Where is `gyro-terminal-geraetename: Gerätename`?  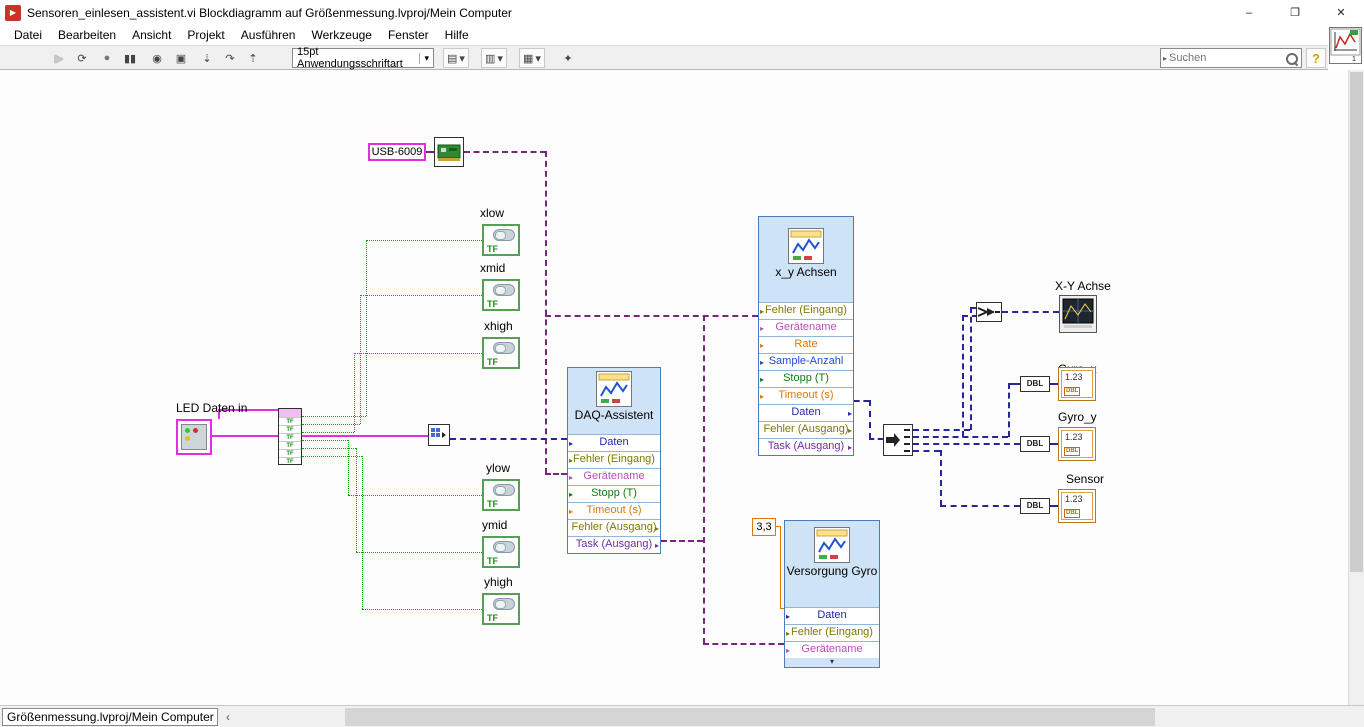 gyro-terminal-geraetename: Gerätename is located at coordinates (832, 649).